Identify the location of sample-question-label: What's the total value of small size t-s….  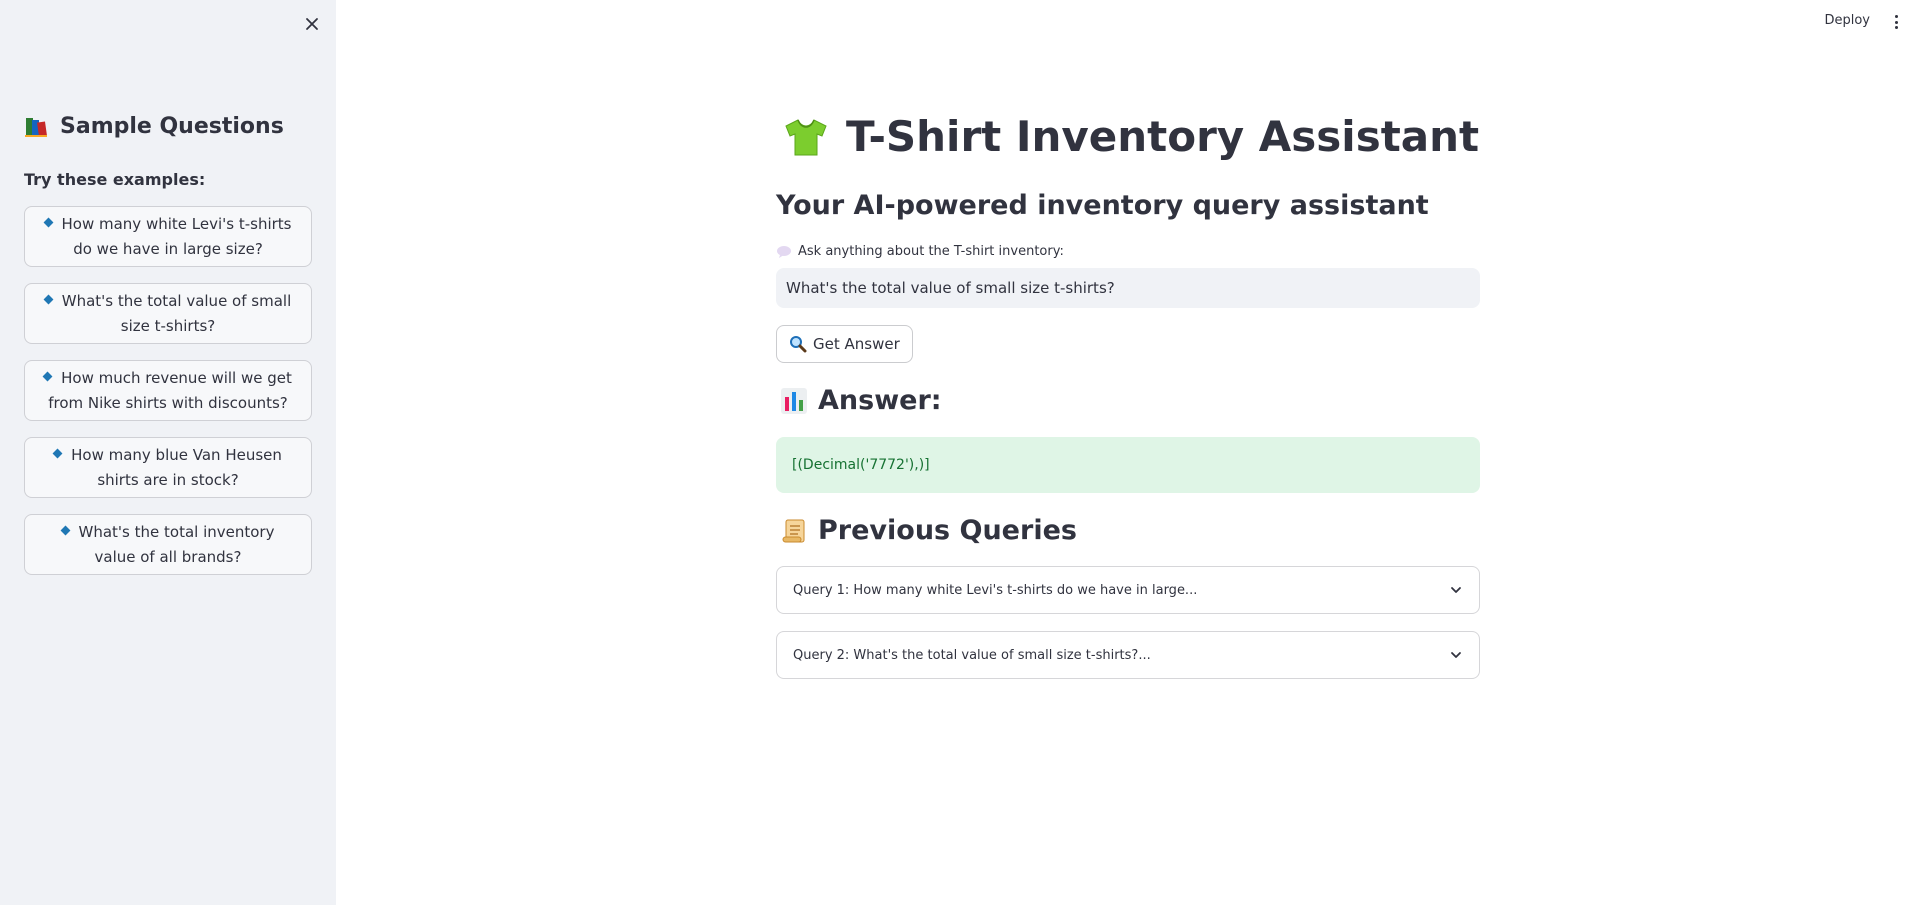
(176, 313).